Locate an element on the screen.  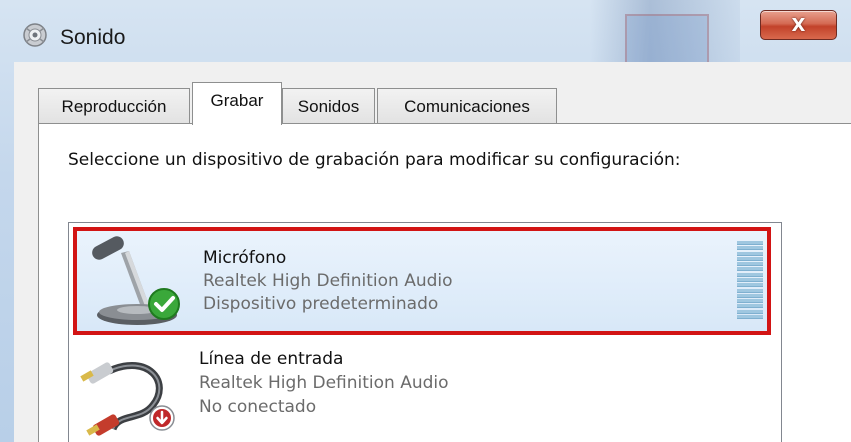
tab-label: Sonidos is located at coordinates (328, 106).